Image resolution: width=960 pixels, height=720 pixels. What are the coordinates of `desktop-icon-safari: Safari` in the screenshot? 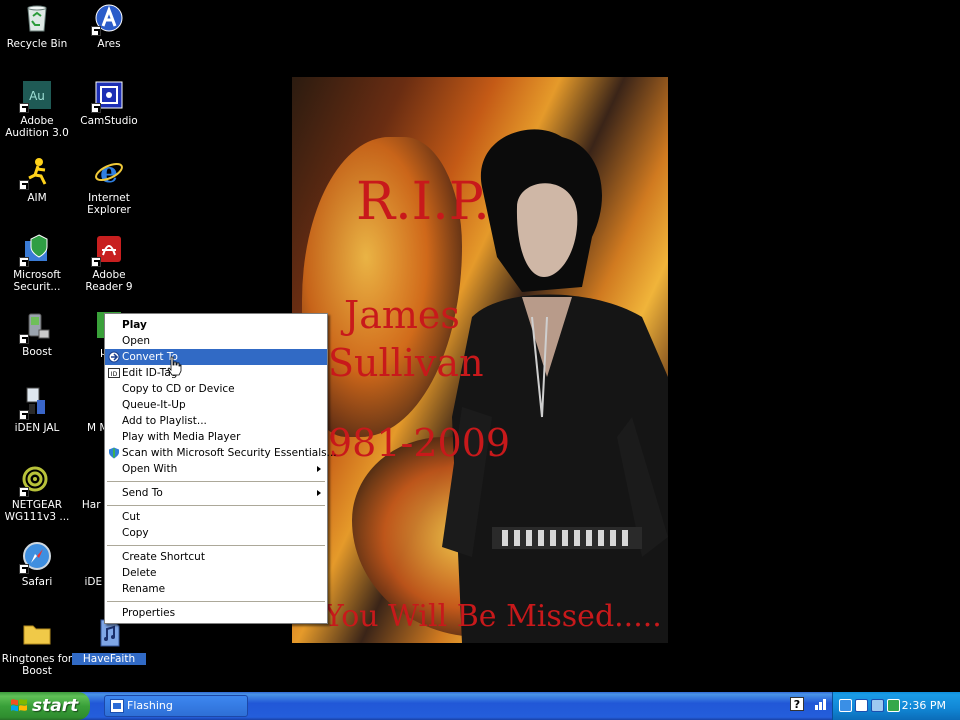 It's located at (37, 564).